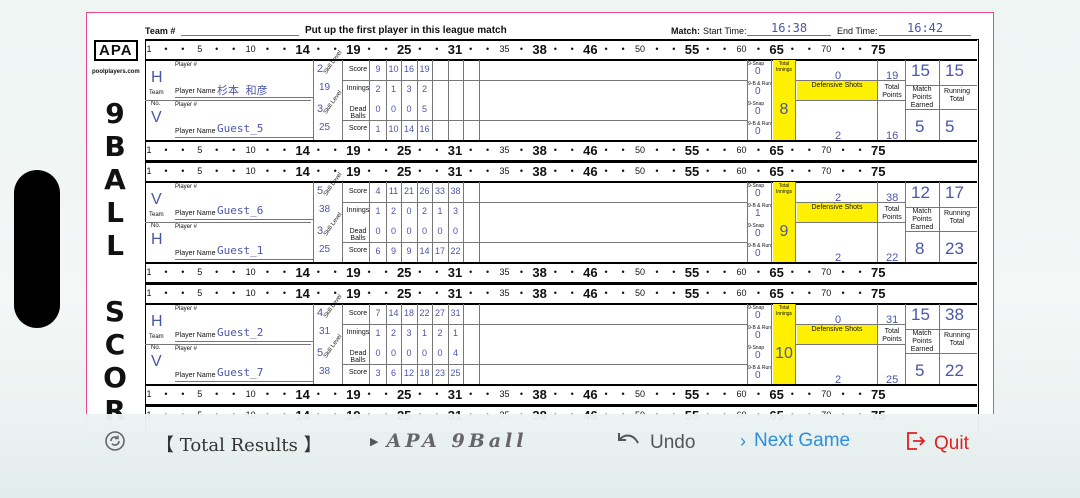 The width and height of the screenshot is (1080, 498). I want to click on score-cell: 7, so click(378, 313).